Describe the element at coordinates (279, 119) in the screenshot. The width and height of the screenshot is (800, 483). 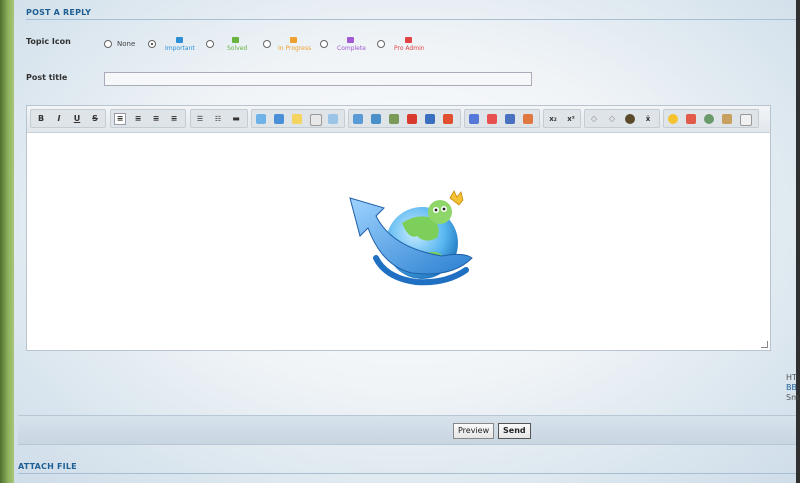
I see `code-icon` at that location.